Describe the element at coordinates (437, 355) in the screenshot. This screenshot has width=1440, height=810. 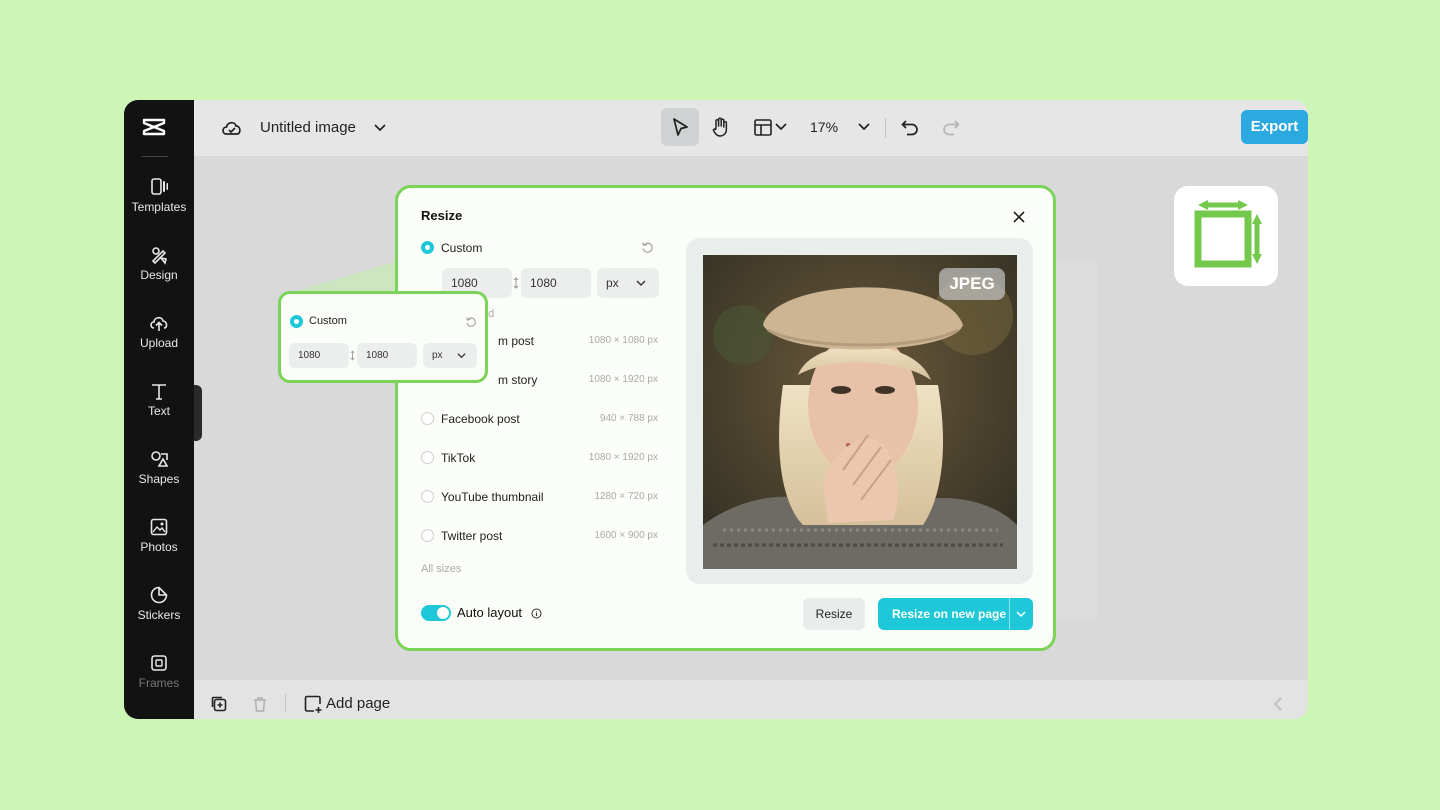
I see `callout-unit-value: px` at that location.